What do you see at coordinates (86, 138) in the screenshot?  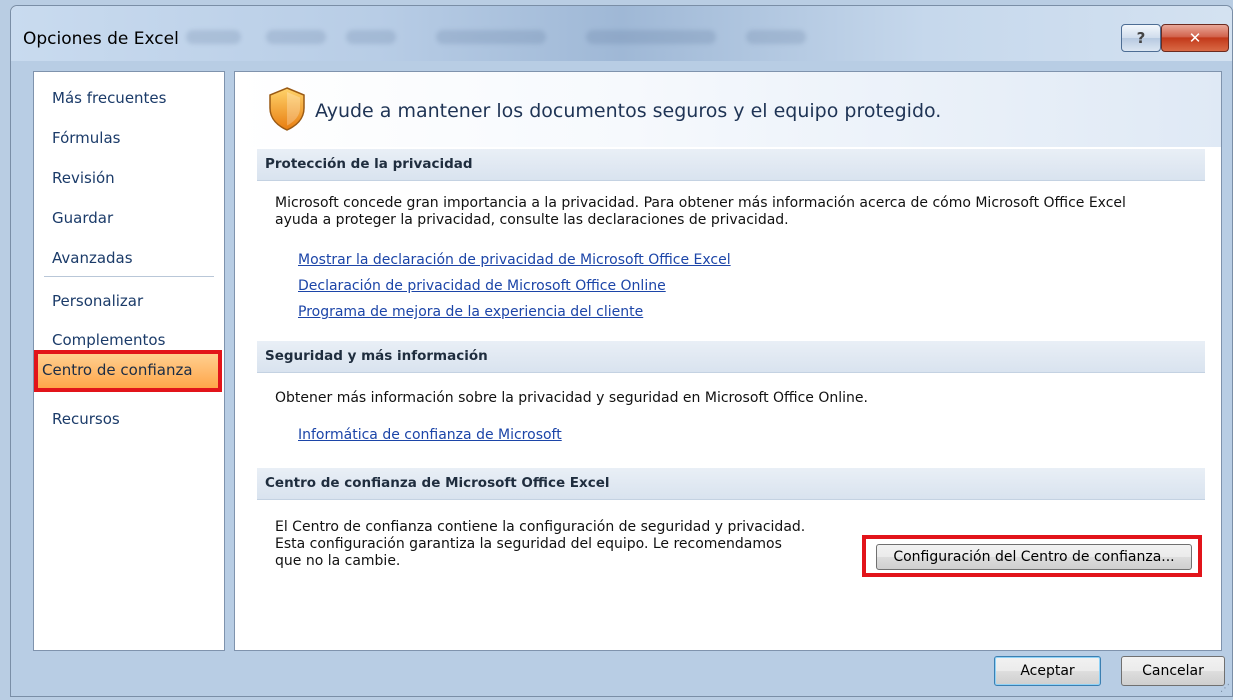 I see `sidebar-item-formulas: Fórmulas` at bounding box center [86, 138].